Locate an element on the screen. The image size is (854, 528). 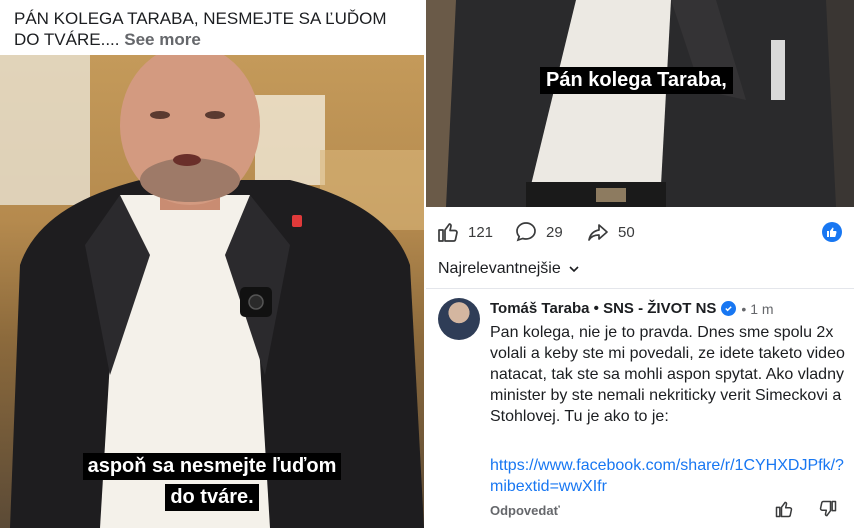
comment-sort-dropdown: Najrelevantnejšie is located at coordinates (509, 269).